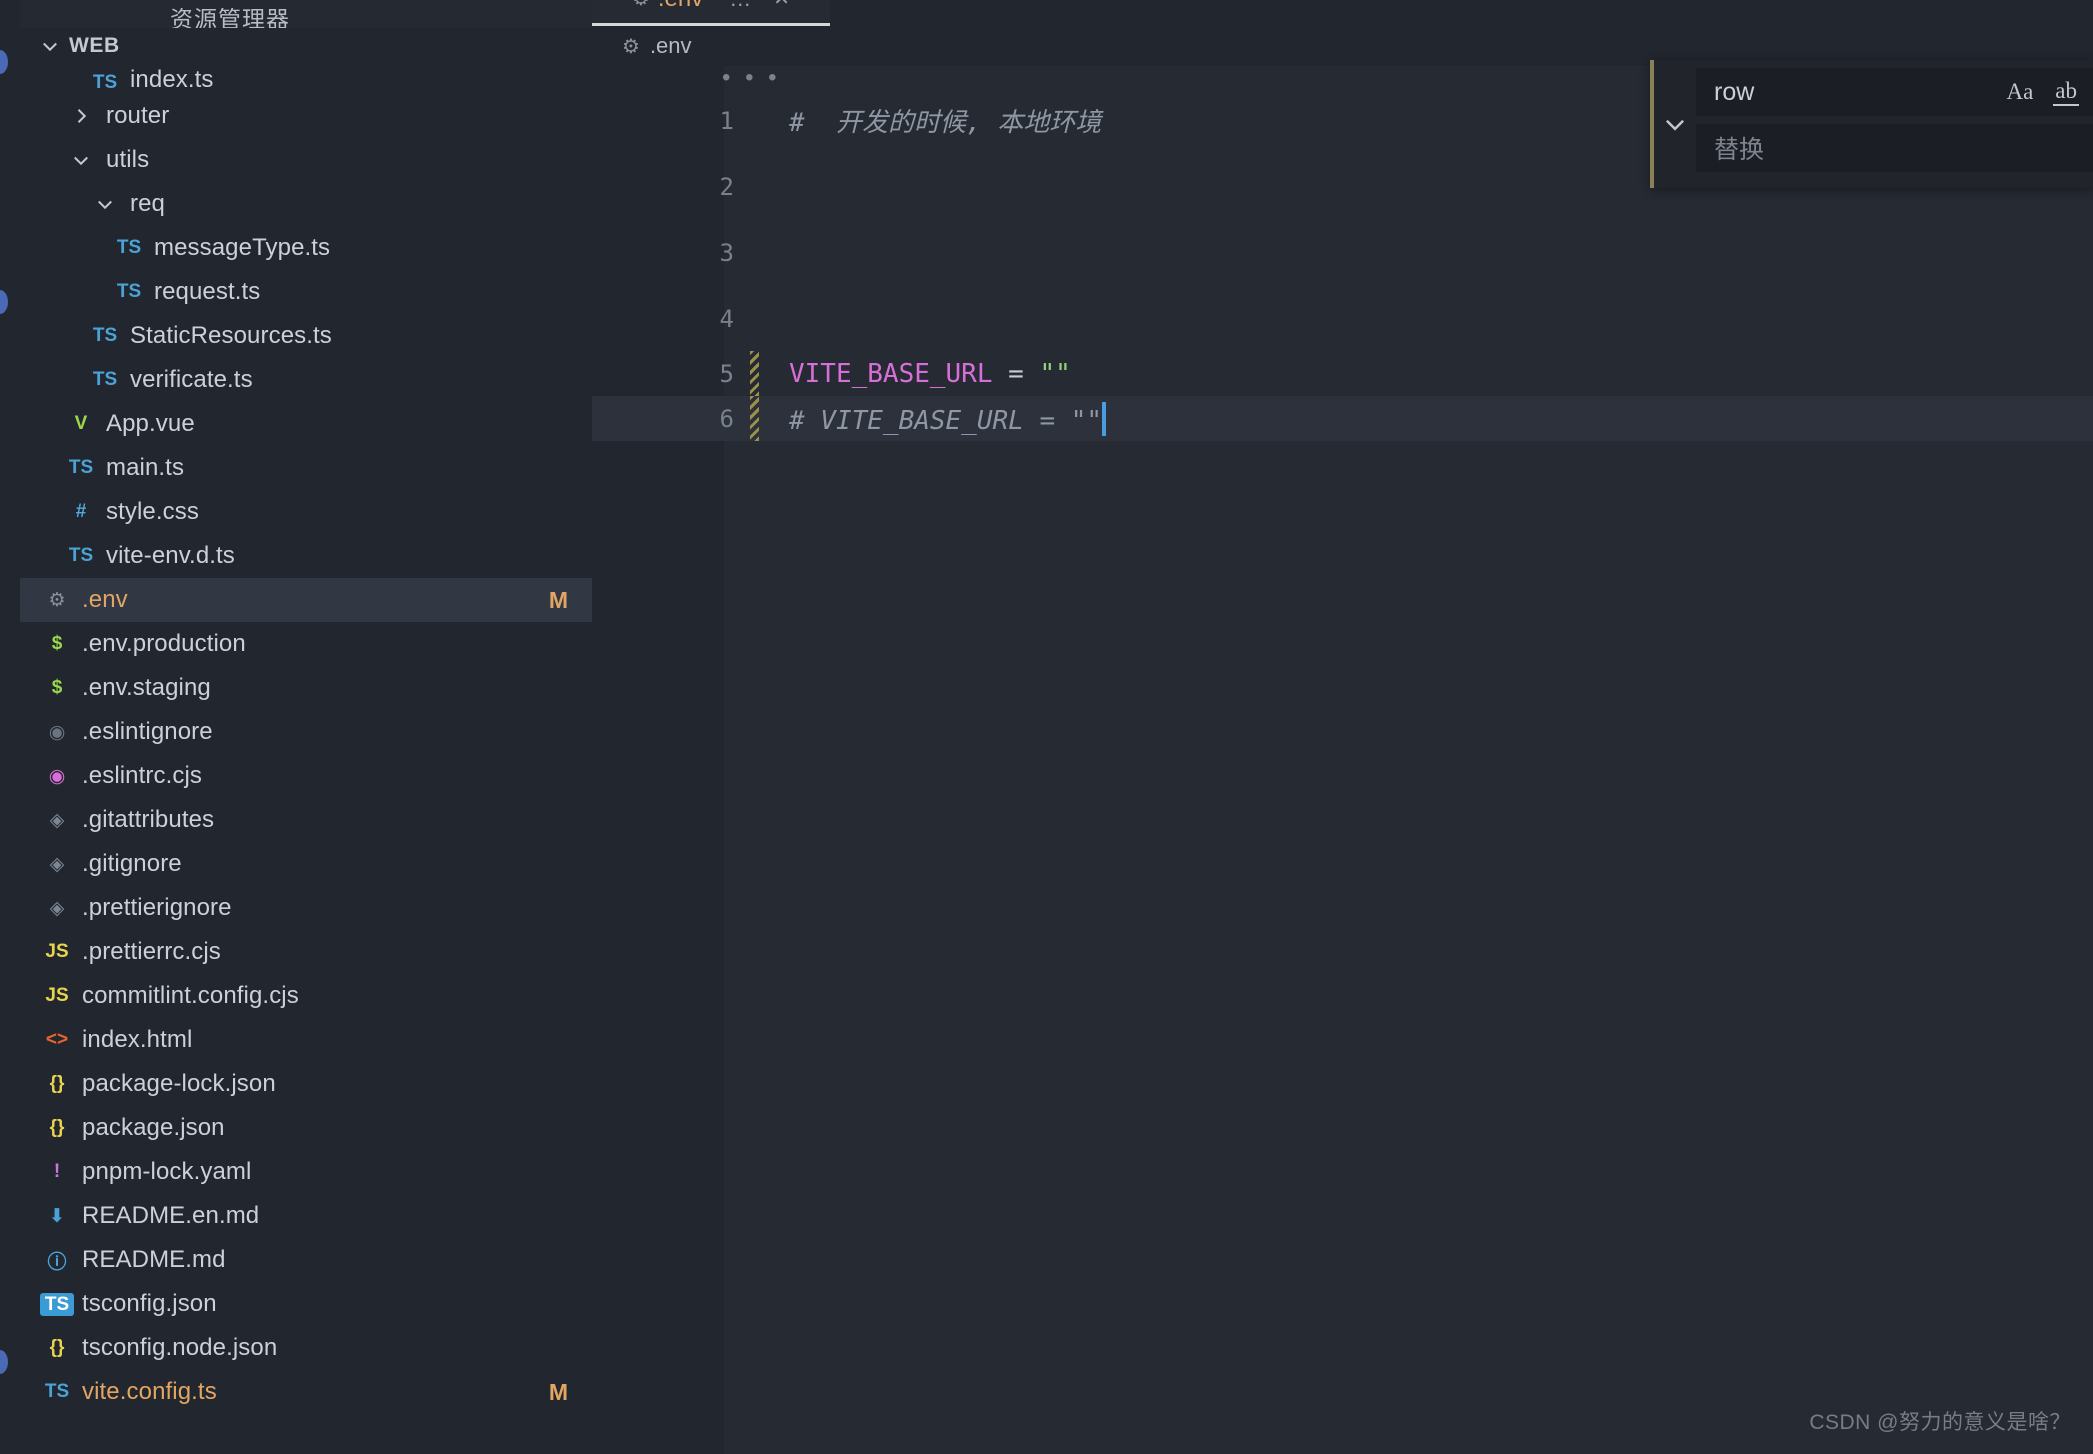 The height and width of the screenshot is (1454, 2093). Describe the element at coordinates (306, 644) in the screenshot. I see `file-tree-item-env-production: $ .env.production` at that location.